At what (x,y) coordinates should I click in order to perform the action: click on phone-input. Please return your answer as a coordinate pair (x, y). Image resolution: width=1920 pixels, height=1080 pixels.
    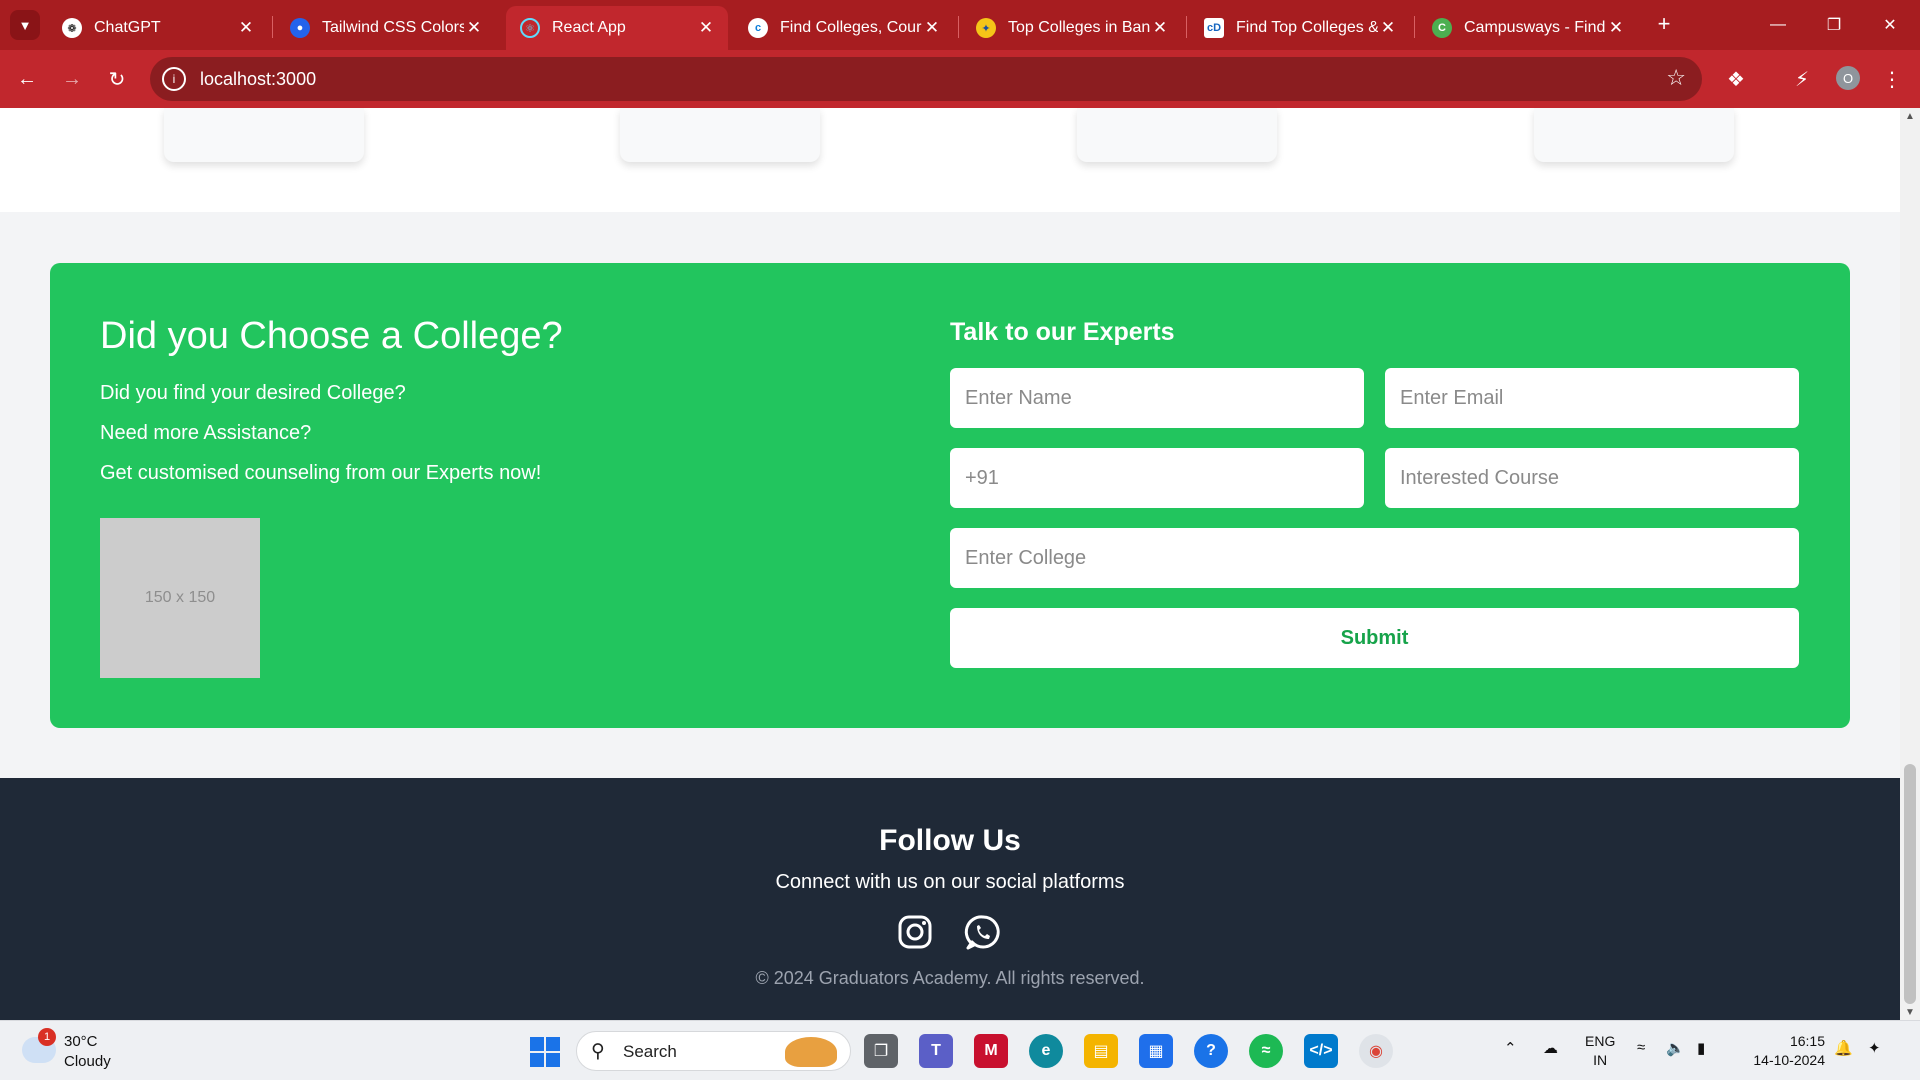
    Looking at the image, I should click on (1157, 478).